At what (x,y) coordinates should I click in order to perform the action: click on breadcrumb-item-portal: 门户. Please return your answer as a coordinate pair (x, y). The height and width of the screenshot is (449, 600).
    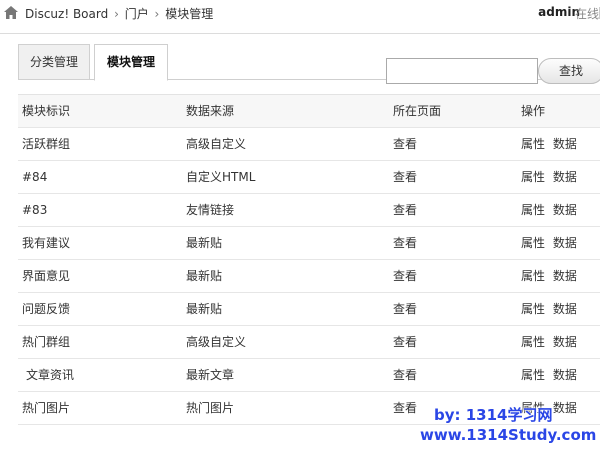
    Looking at the image, I should click on (137, 14).